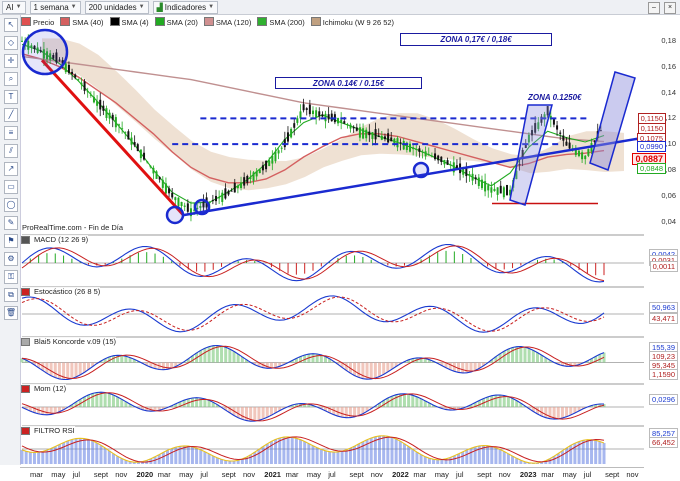 The height and width of the screenshot is (481, 680). Describe the element at coordinates (348, 83) in the screenshot. I see `zone-box-2: ZONA 0.14€ / 0.15€` at that location.